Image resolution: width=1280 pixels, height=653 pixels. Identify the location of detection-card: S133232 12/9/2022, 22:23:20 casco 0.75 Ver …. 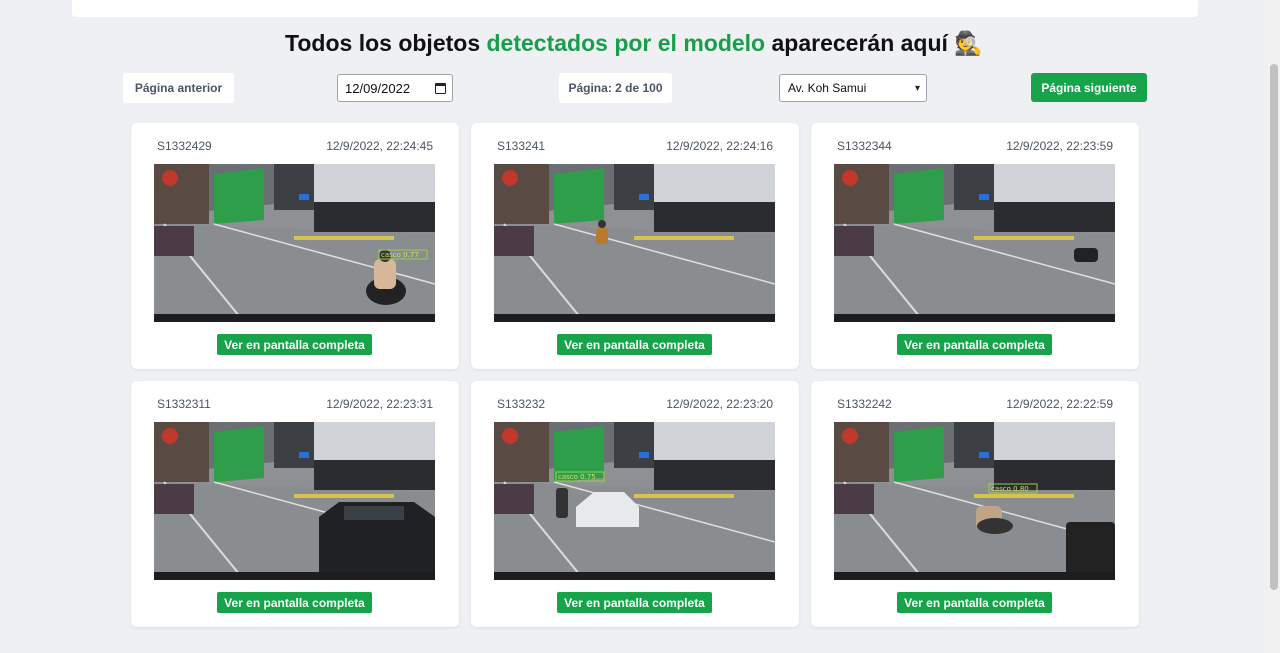
(635, 504).